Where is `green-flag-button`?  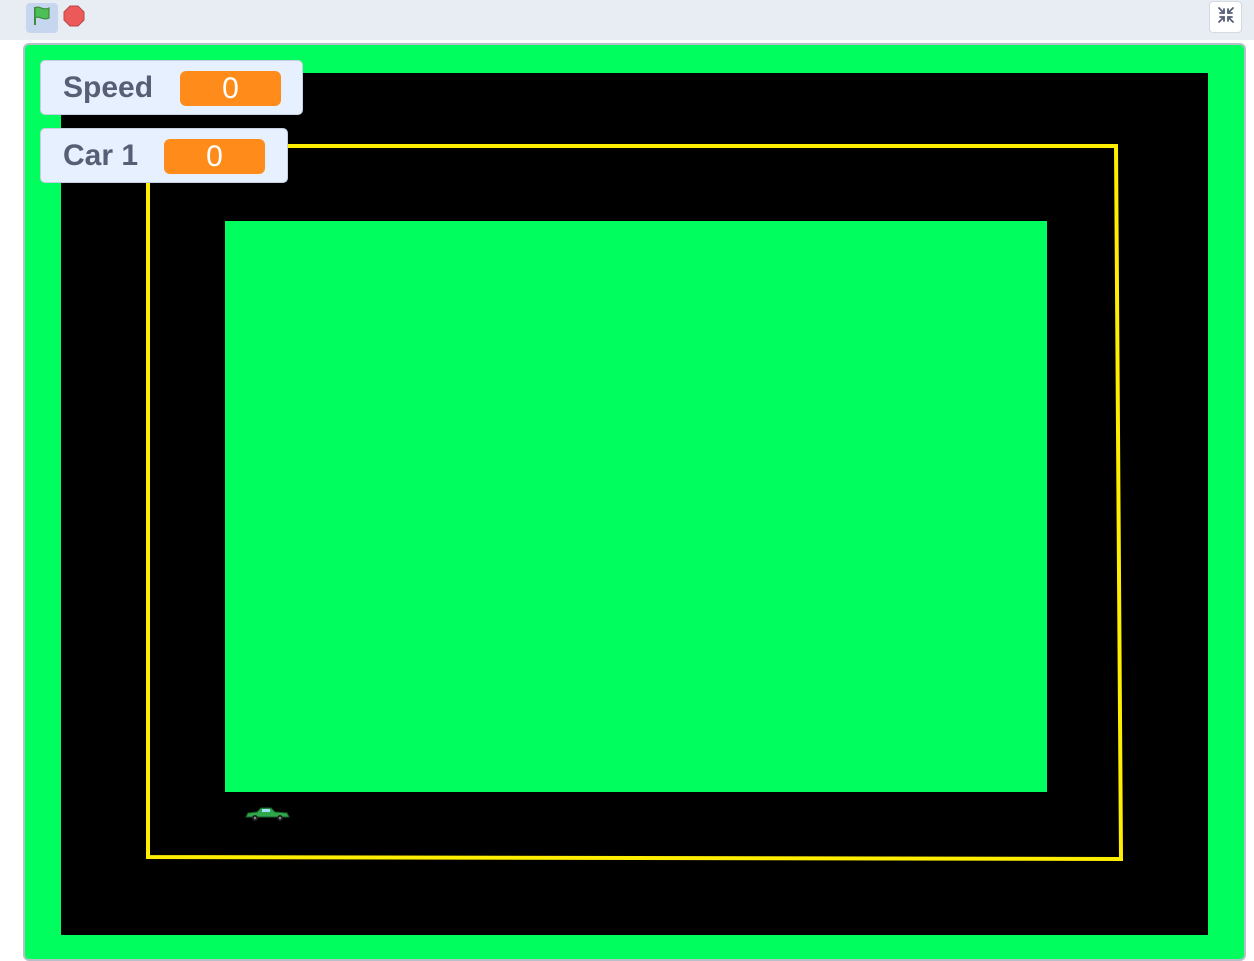 green-flag-button is located at coordinates (42, 18).